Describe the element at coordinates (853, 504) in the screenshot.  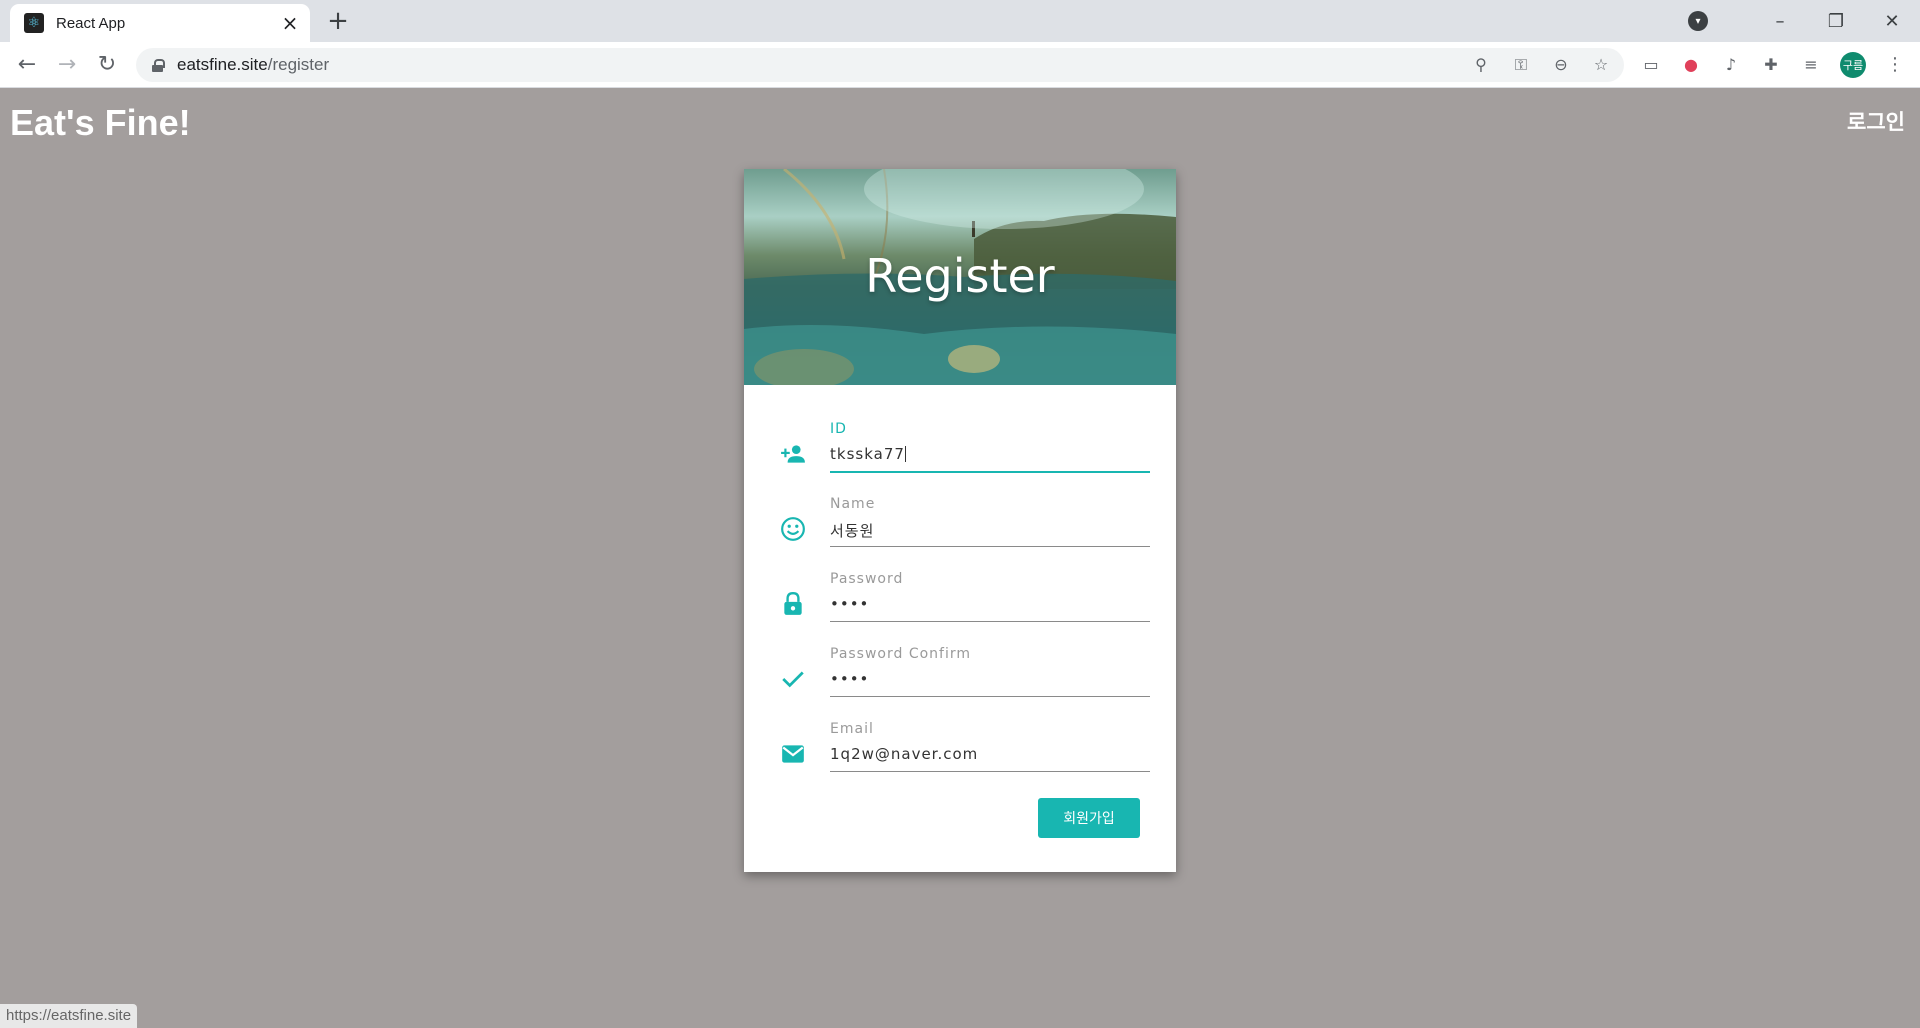
I see `name-label: Name` at that location.